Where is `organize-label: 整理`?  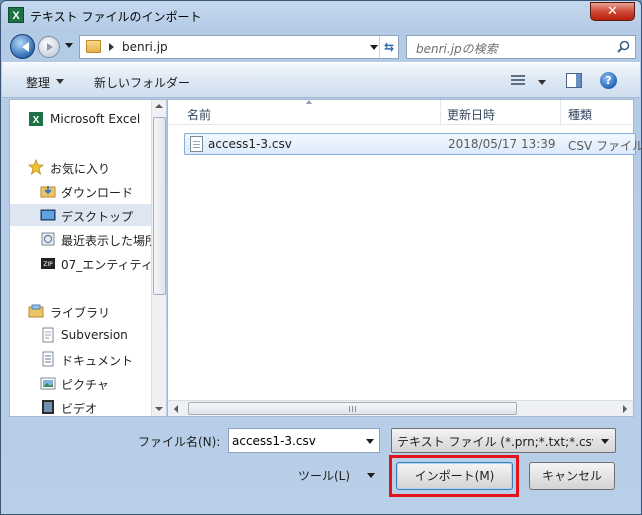 organize-label: 整理 is located at coordinates (38, 83).